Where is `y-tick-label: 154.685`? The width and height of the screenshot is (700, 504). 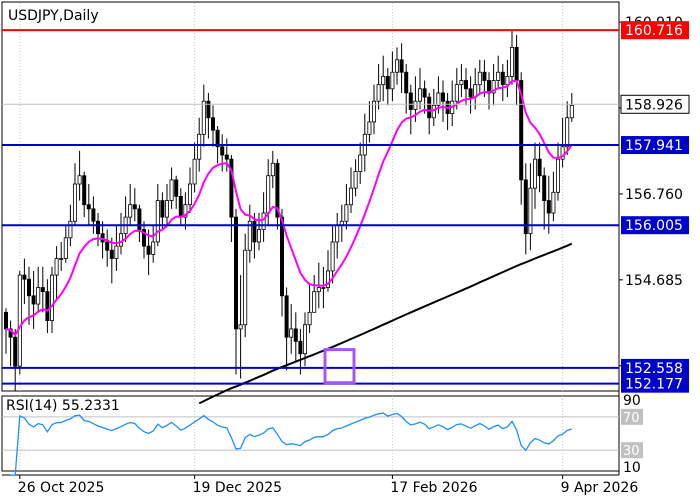 y-tick-label: 154.685 is located at coordinates (654, 281).